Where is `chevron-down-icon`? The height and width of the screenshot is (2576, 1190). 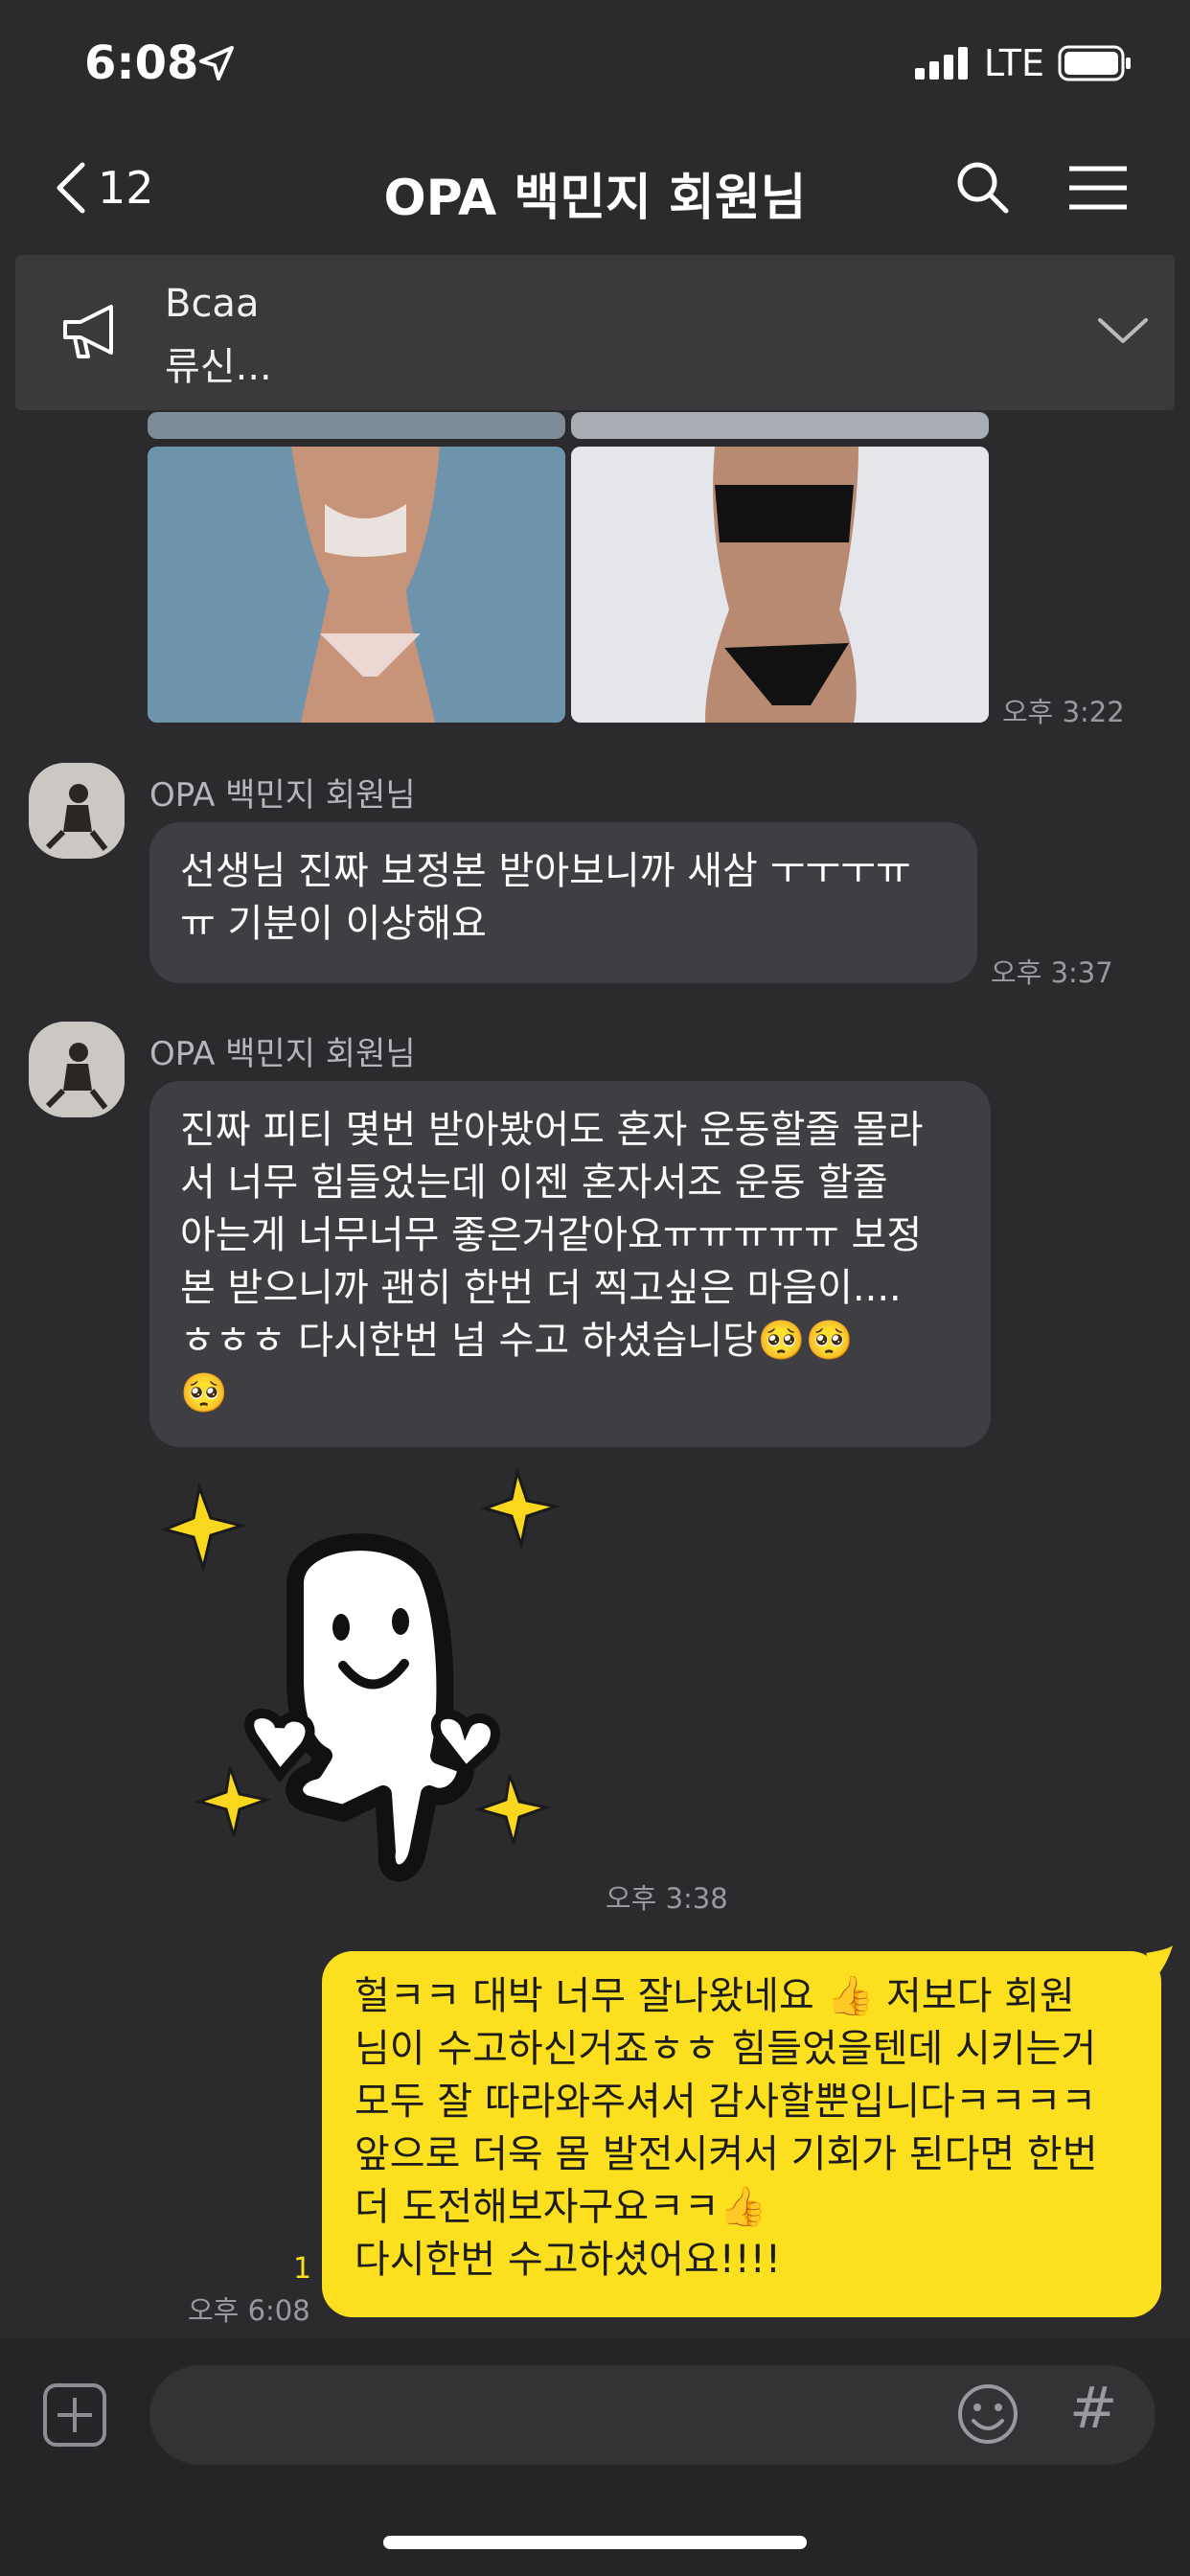 chevron-down-icon is located at coordinates (1123, 330).